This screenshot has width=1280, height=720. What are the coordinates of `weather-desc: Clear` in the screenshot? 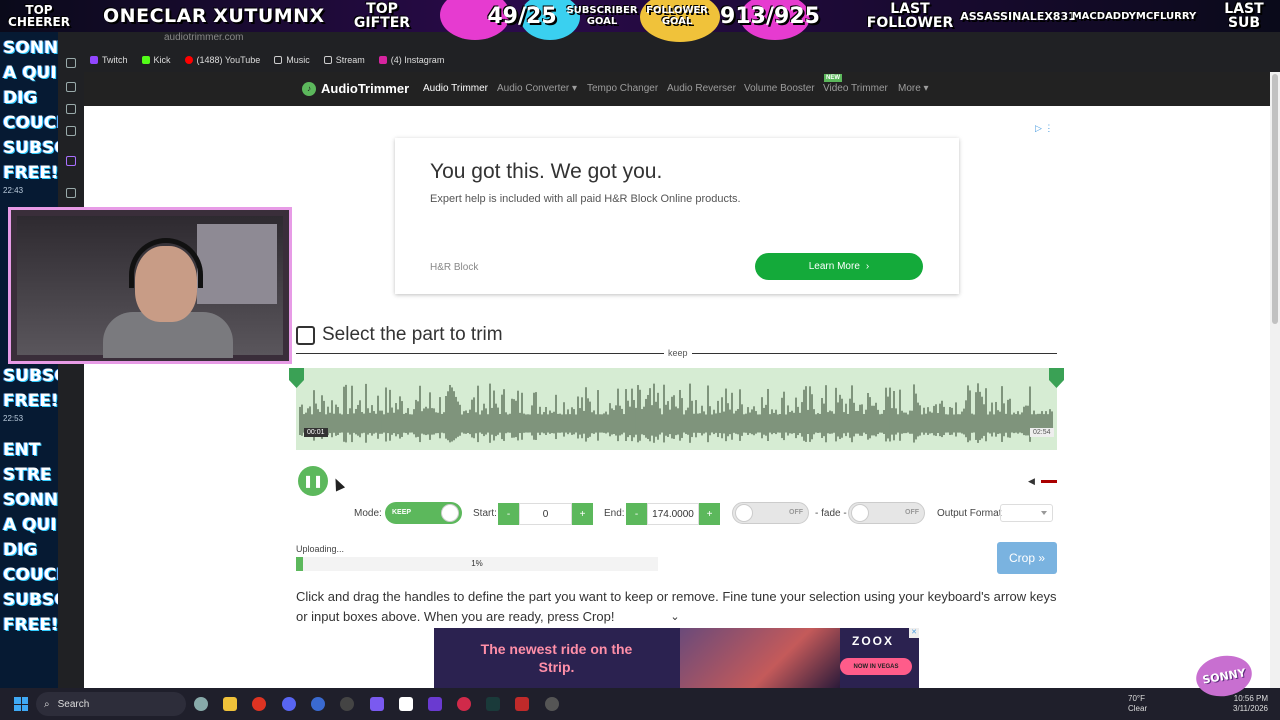 It's located at (1138, 708).